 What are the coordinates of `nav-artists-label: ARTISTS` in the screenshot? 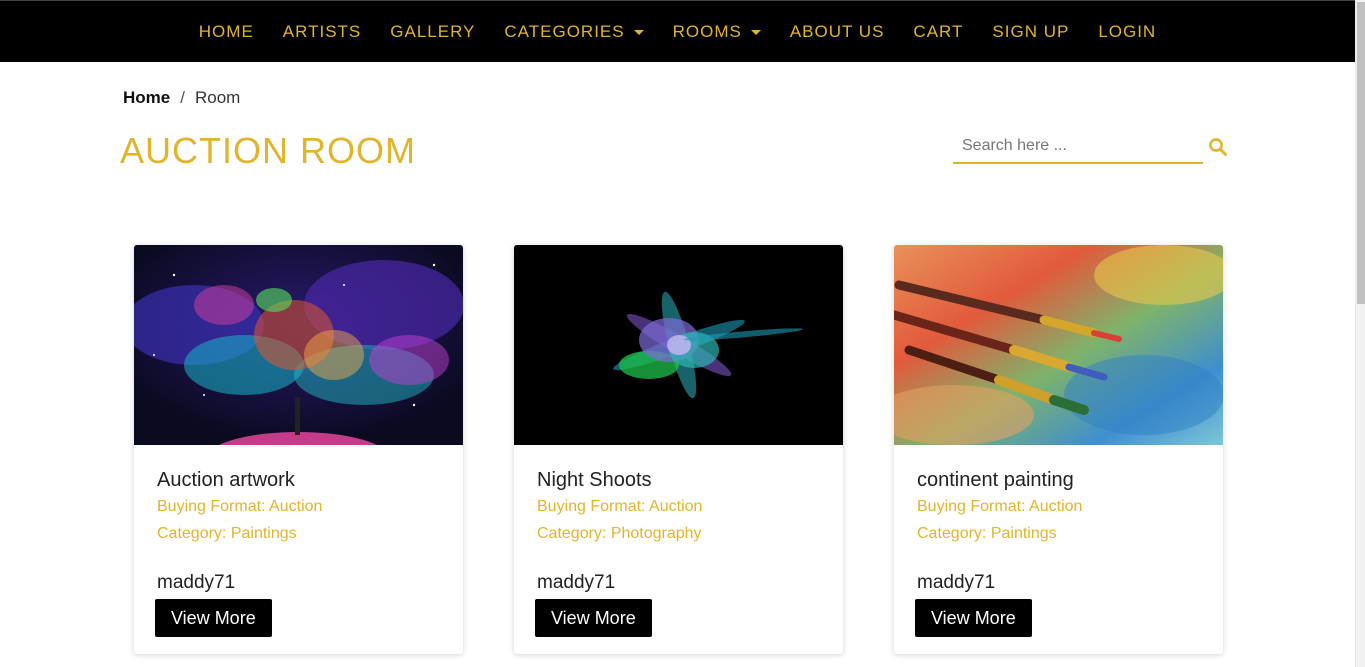 It's located at (322, 31).